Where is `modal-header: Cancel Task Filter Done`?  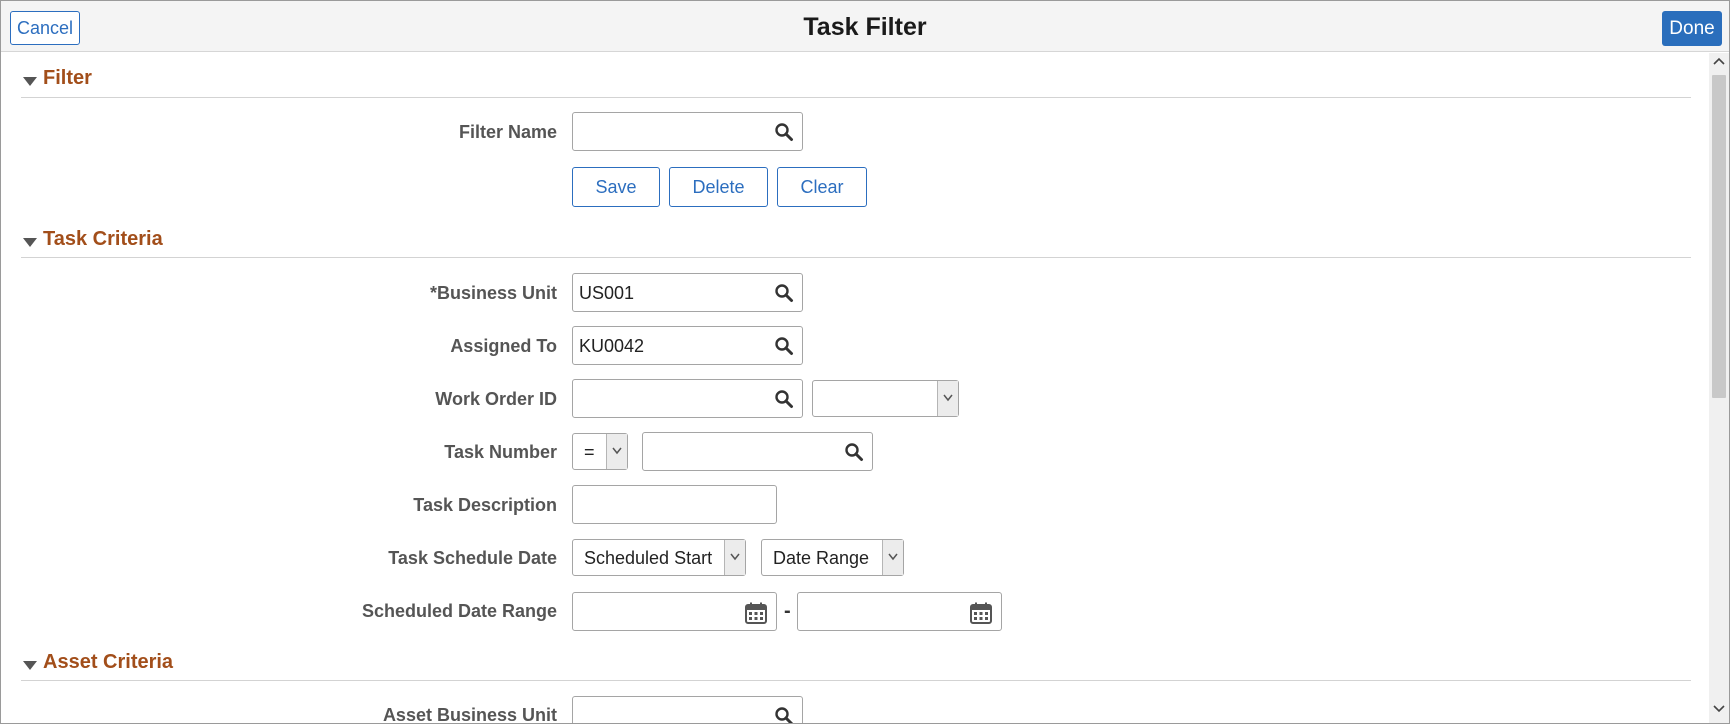 modal-header: Cancel Task Filter Done is located at coordinates (865, 26).